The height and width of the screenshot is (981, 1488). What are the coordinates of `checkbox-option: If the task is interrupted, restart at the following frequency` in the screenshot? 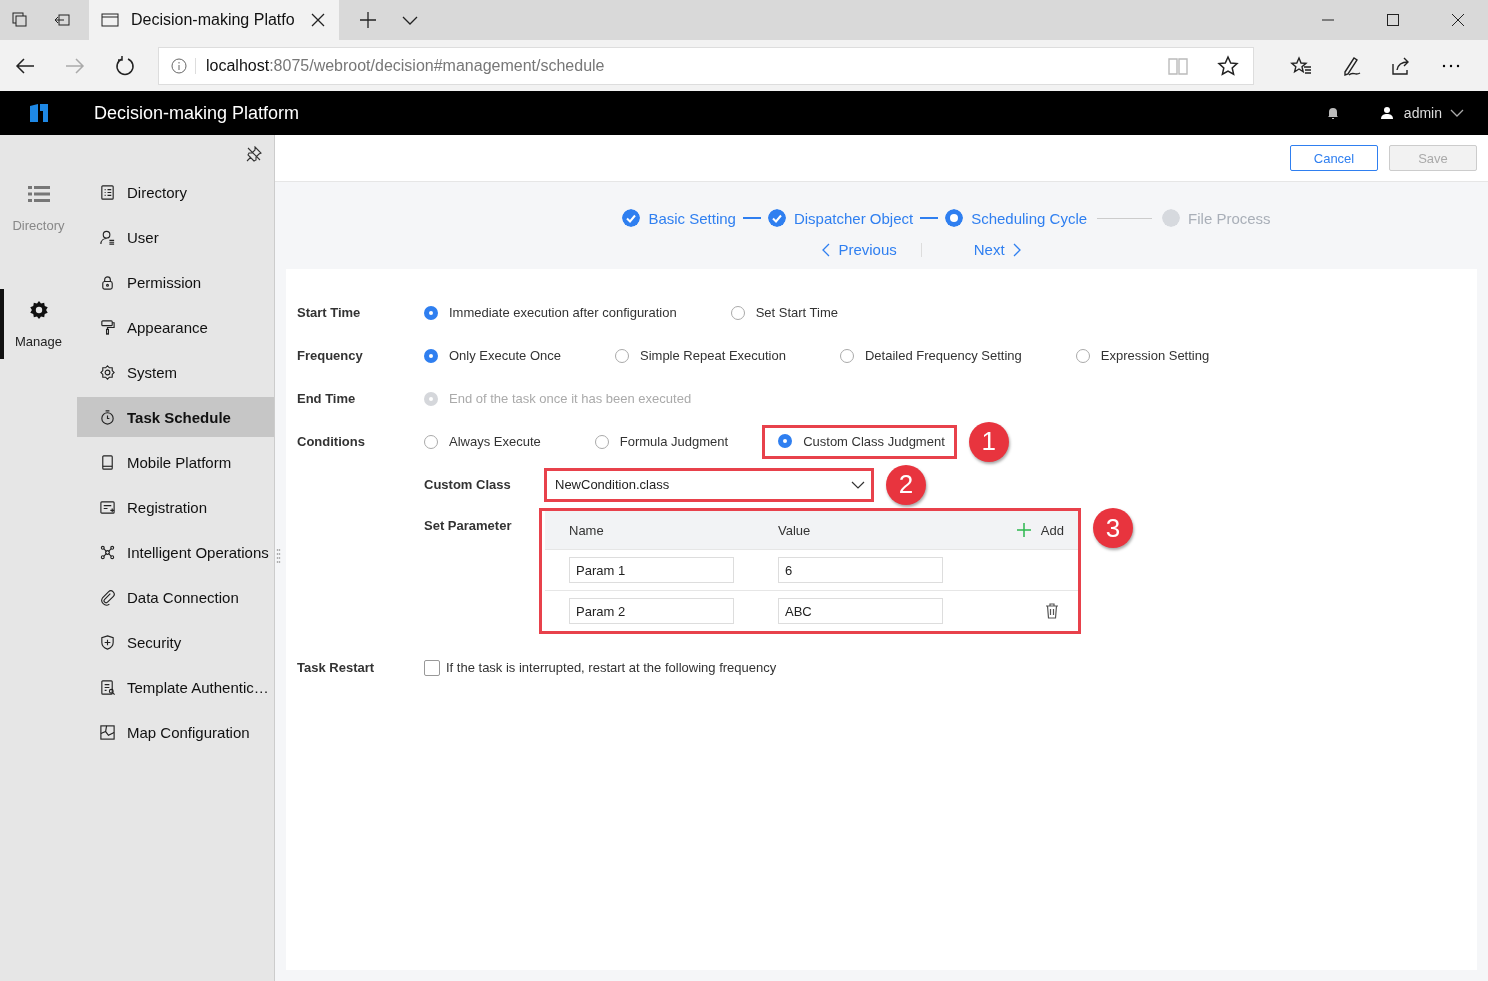 It's located at (600, 667).